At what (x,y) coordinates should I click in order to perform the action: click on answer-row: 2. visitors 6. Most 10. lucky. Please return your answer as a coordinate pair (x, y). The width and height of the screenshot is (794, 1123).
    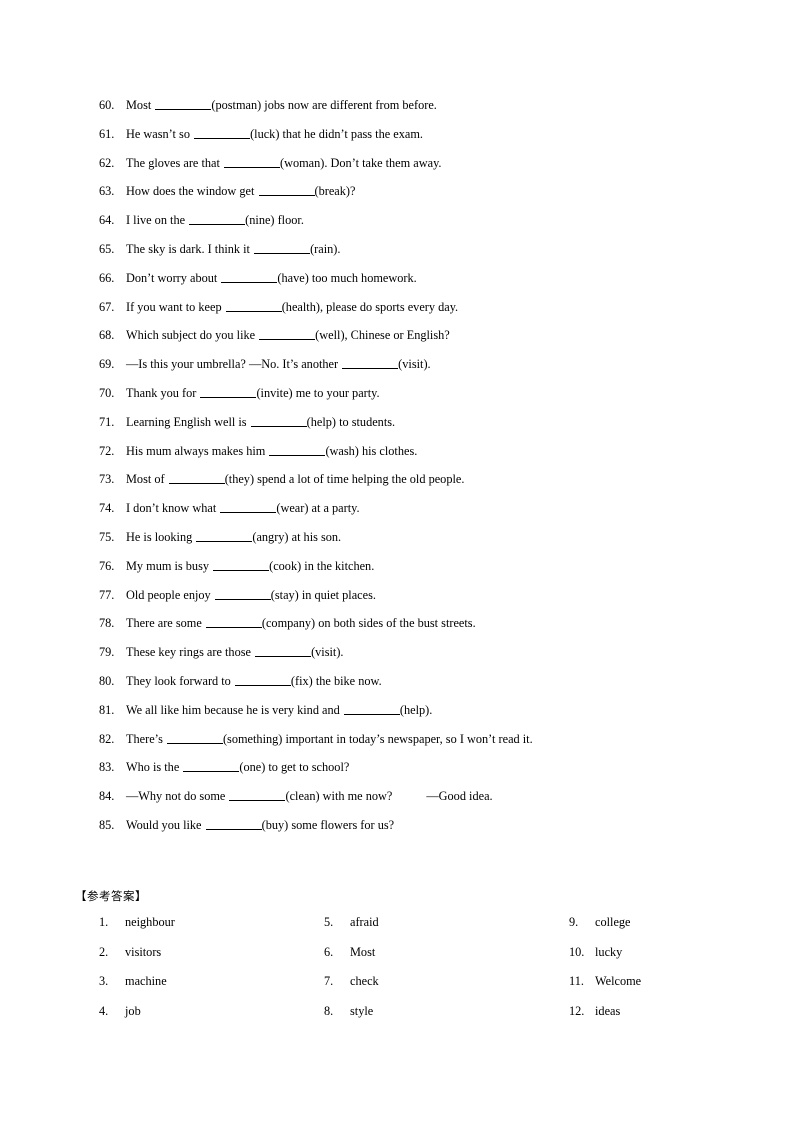
    Looking at the image, I should click on (419, 960).